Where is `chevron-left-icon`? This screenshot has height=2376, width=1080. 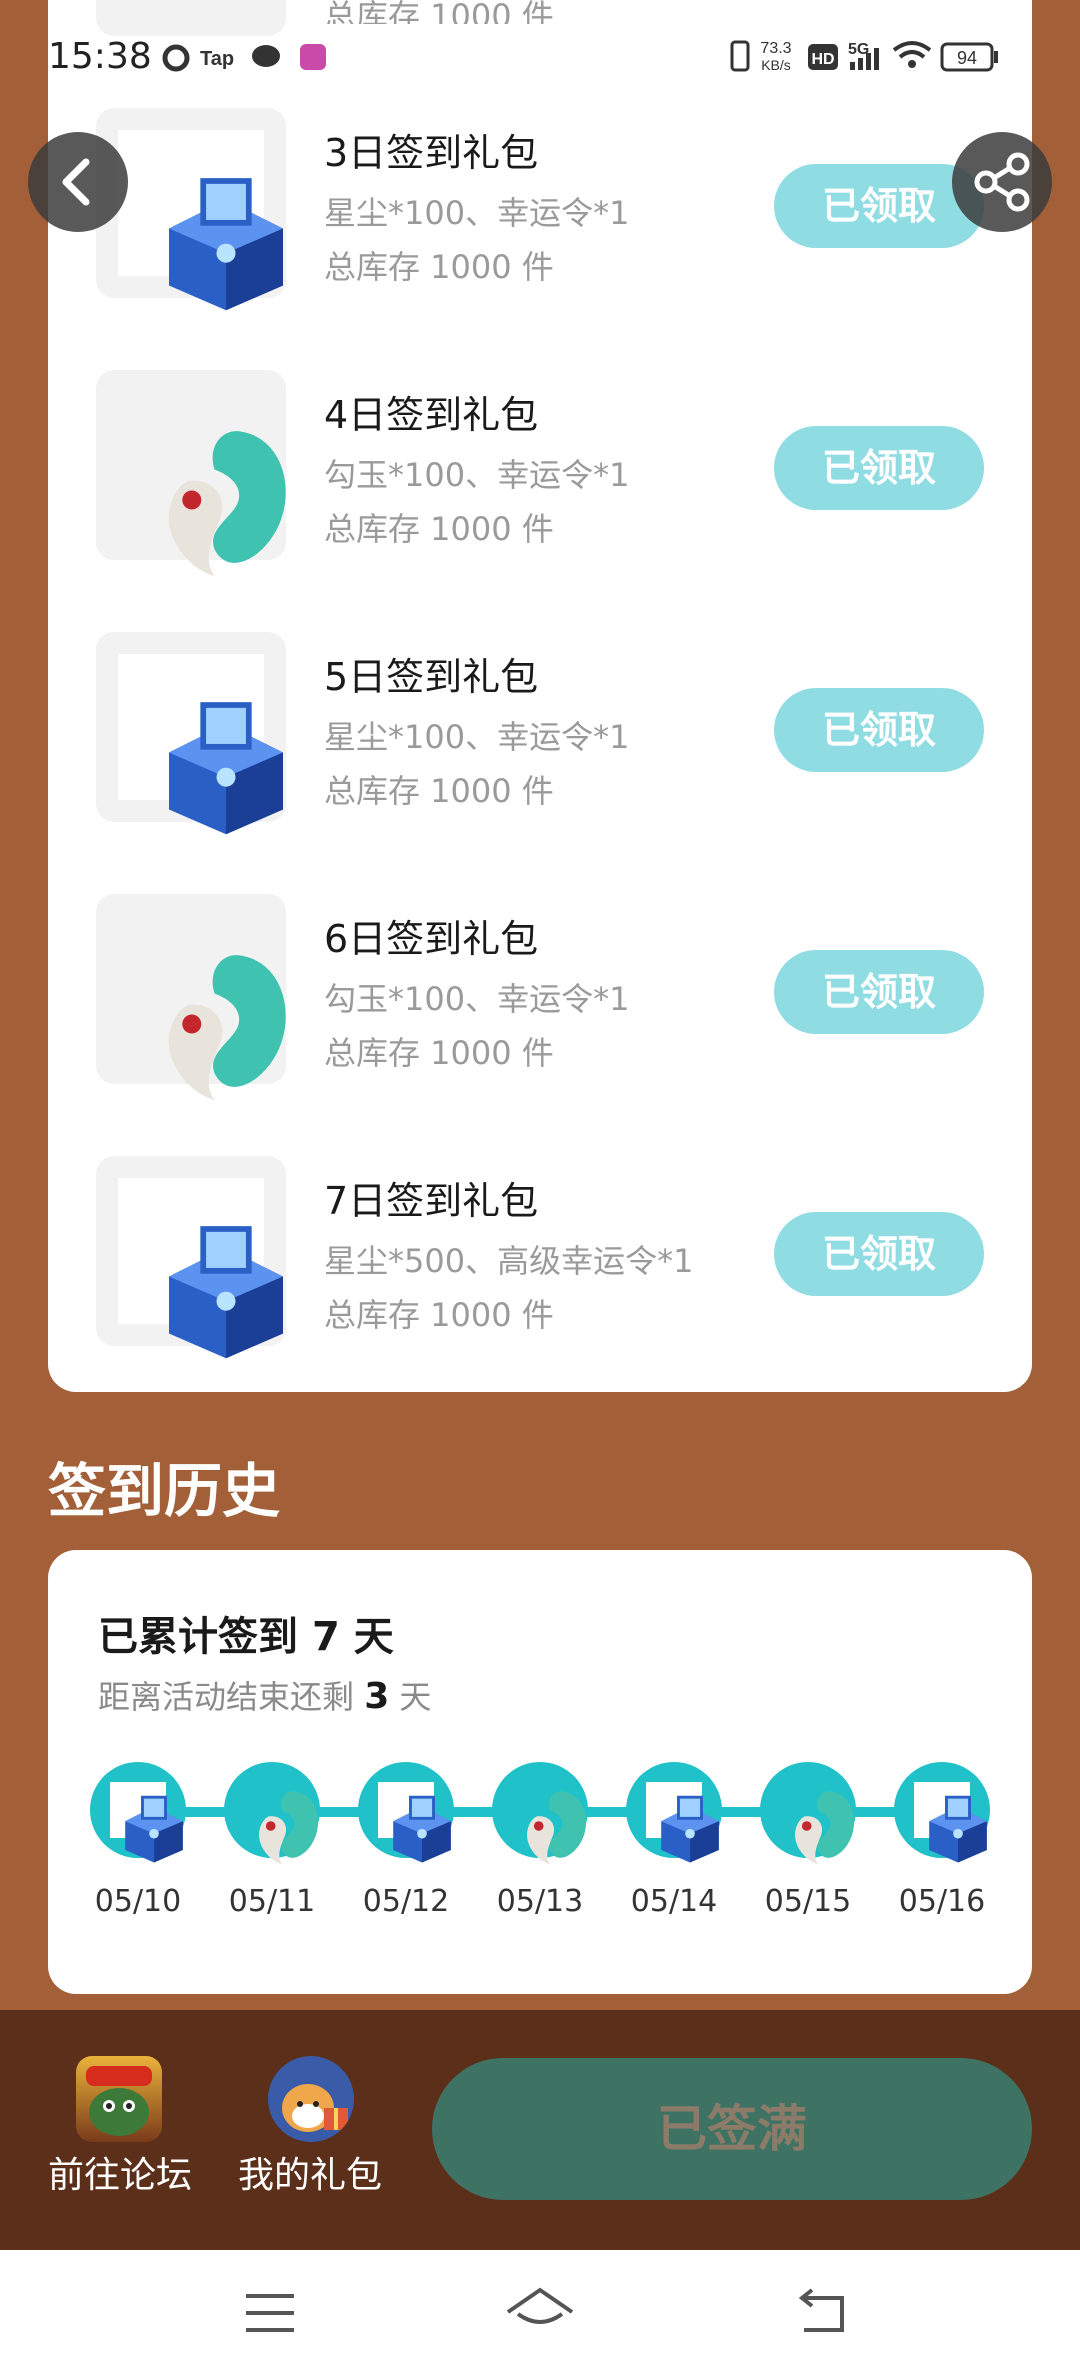
chevron-left-icon is located at coordinates (76, 182).